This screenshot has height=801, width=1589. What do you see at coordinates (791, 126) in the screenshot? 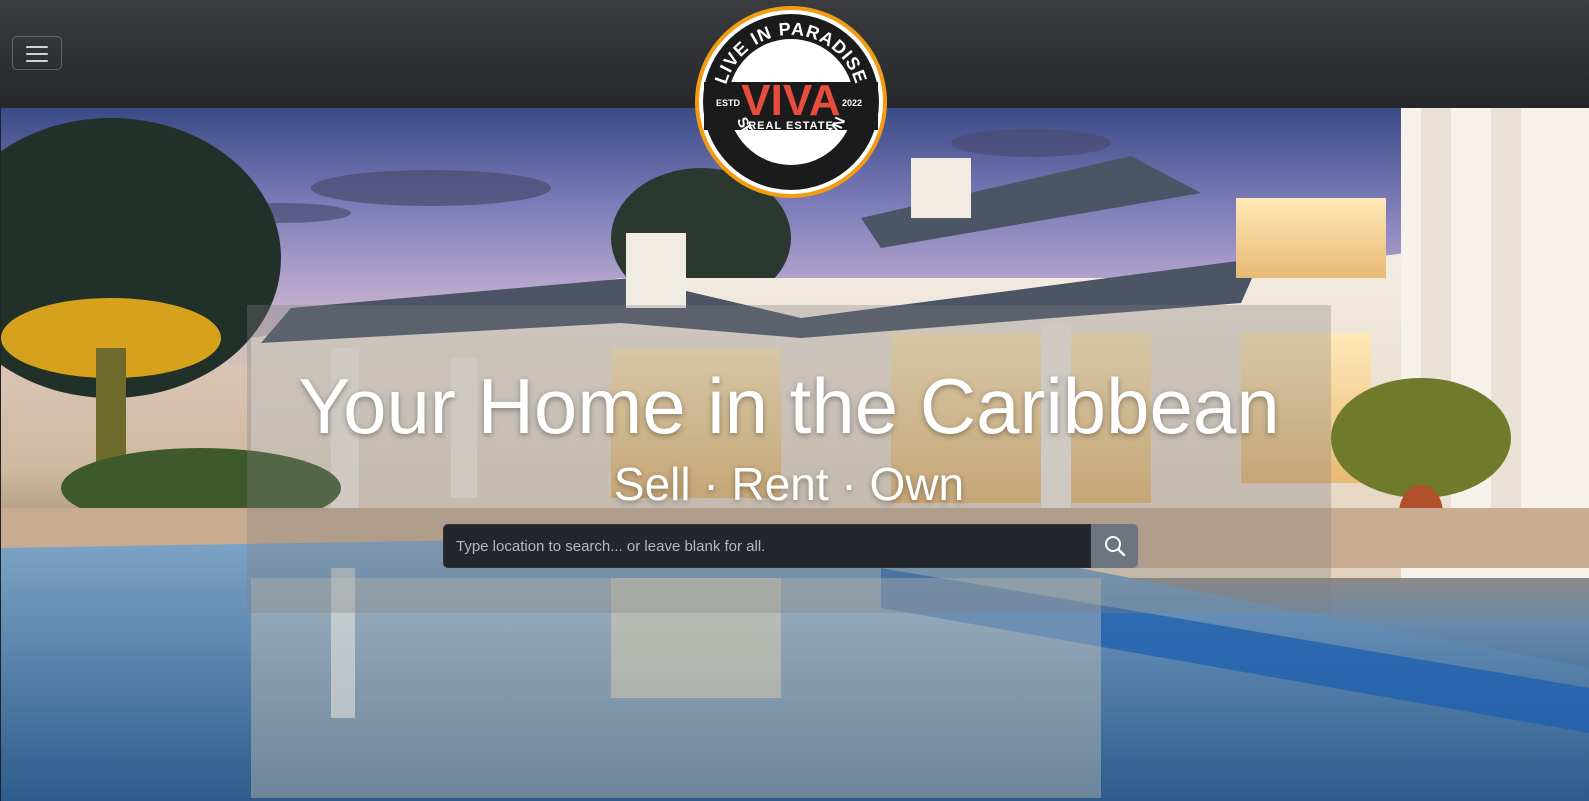
I see `svg-text: REAL ESTATE` at bounding box center [791, 126].